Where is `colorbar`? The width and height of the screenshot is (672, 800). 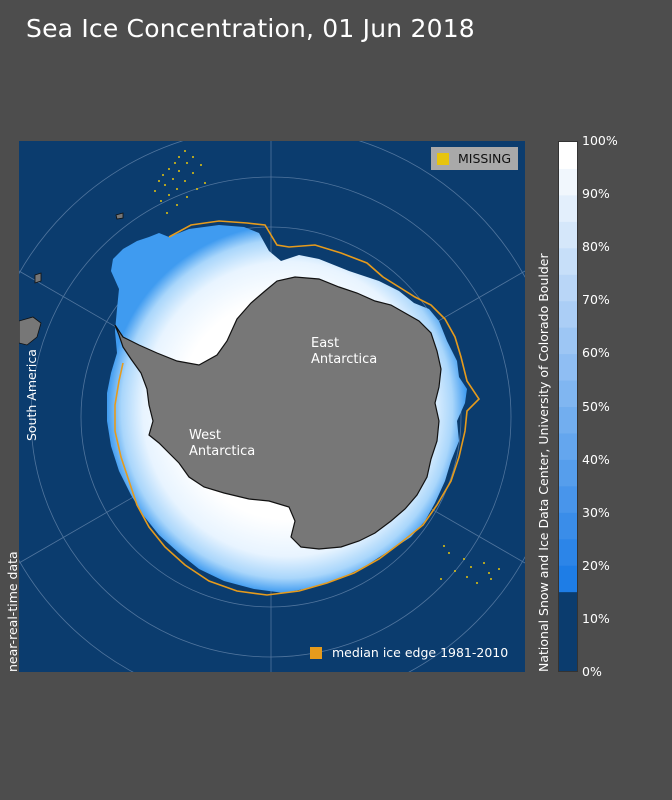
colorbar is located at coordinates (568, 406).